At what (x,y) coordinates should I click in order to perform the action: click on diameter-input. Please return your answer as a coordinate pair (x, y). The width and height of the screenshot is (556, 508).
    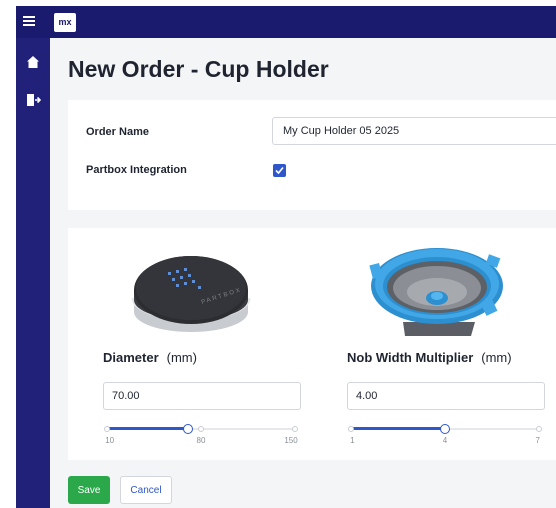
    Looking at the image, I should click on (202, 396).